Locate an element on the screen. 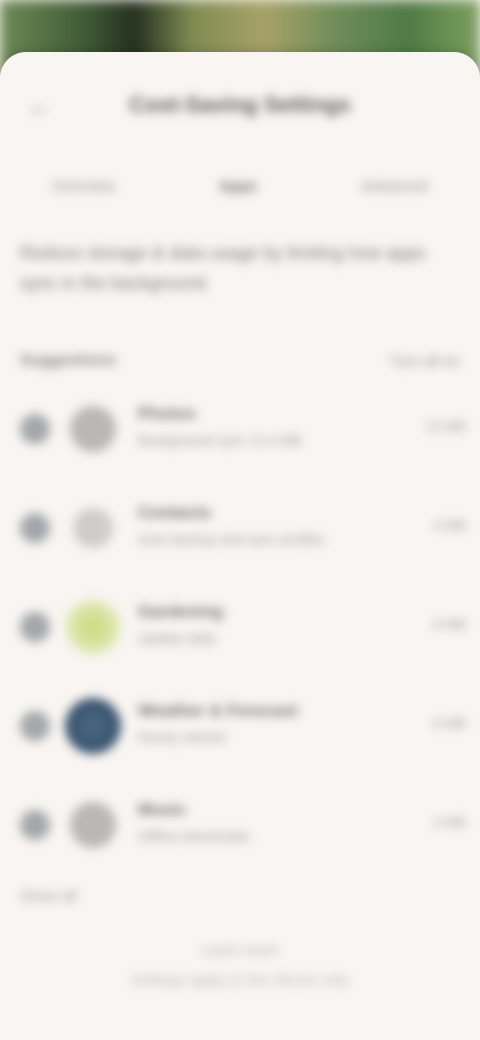  music-icon is located at coordinates (93, 825).